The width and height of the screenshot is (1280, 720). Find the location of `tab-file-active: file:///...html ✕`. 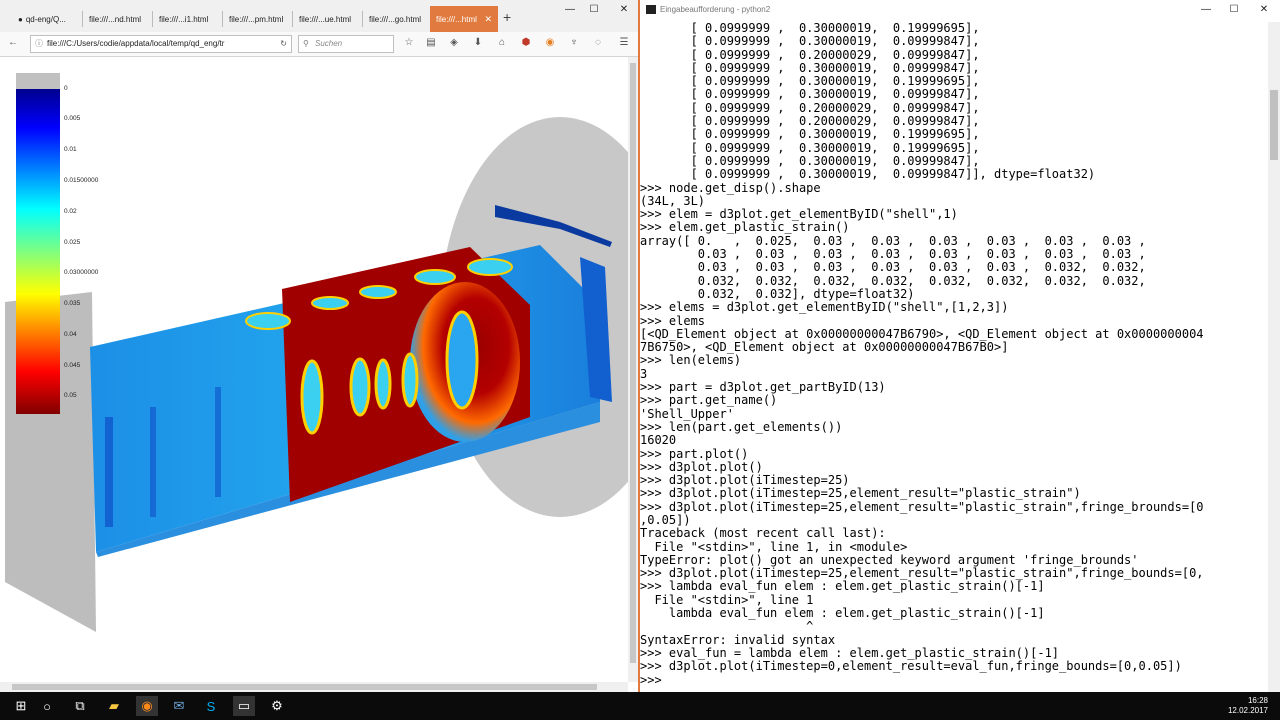

tab-file-active: file:///...html ✕ is located at coordinates (464, 19).